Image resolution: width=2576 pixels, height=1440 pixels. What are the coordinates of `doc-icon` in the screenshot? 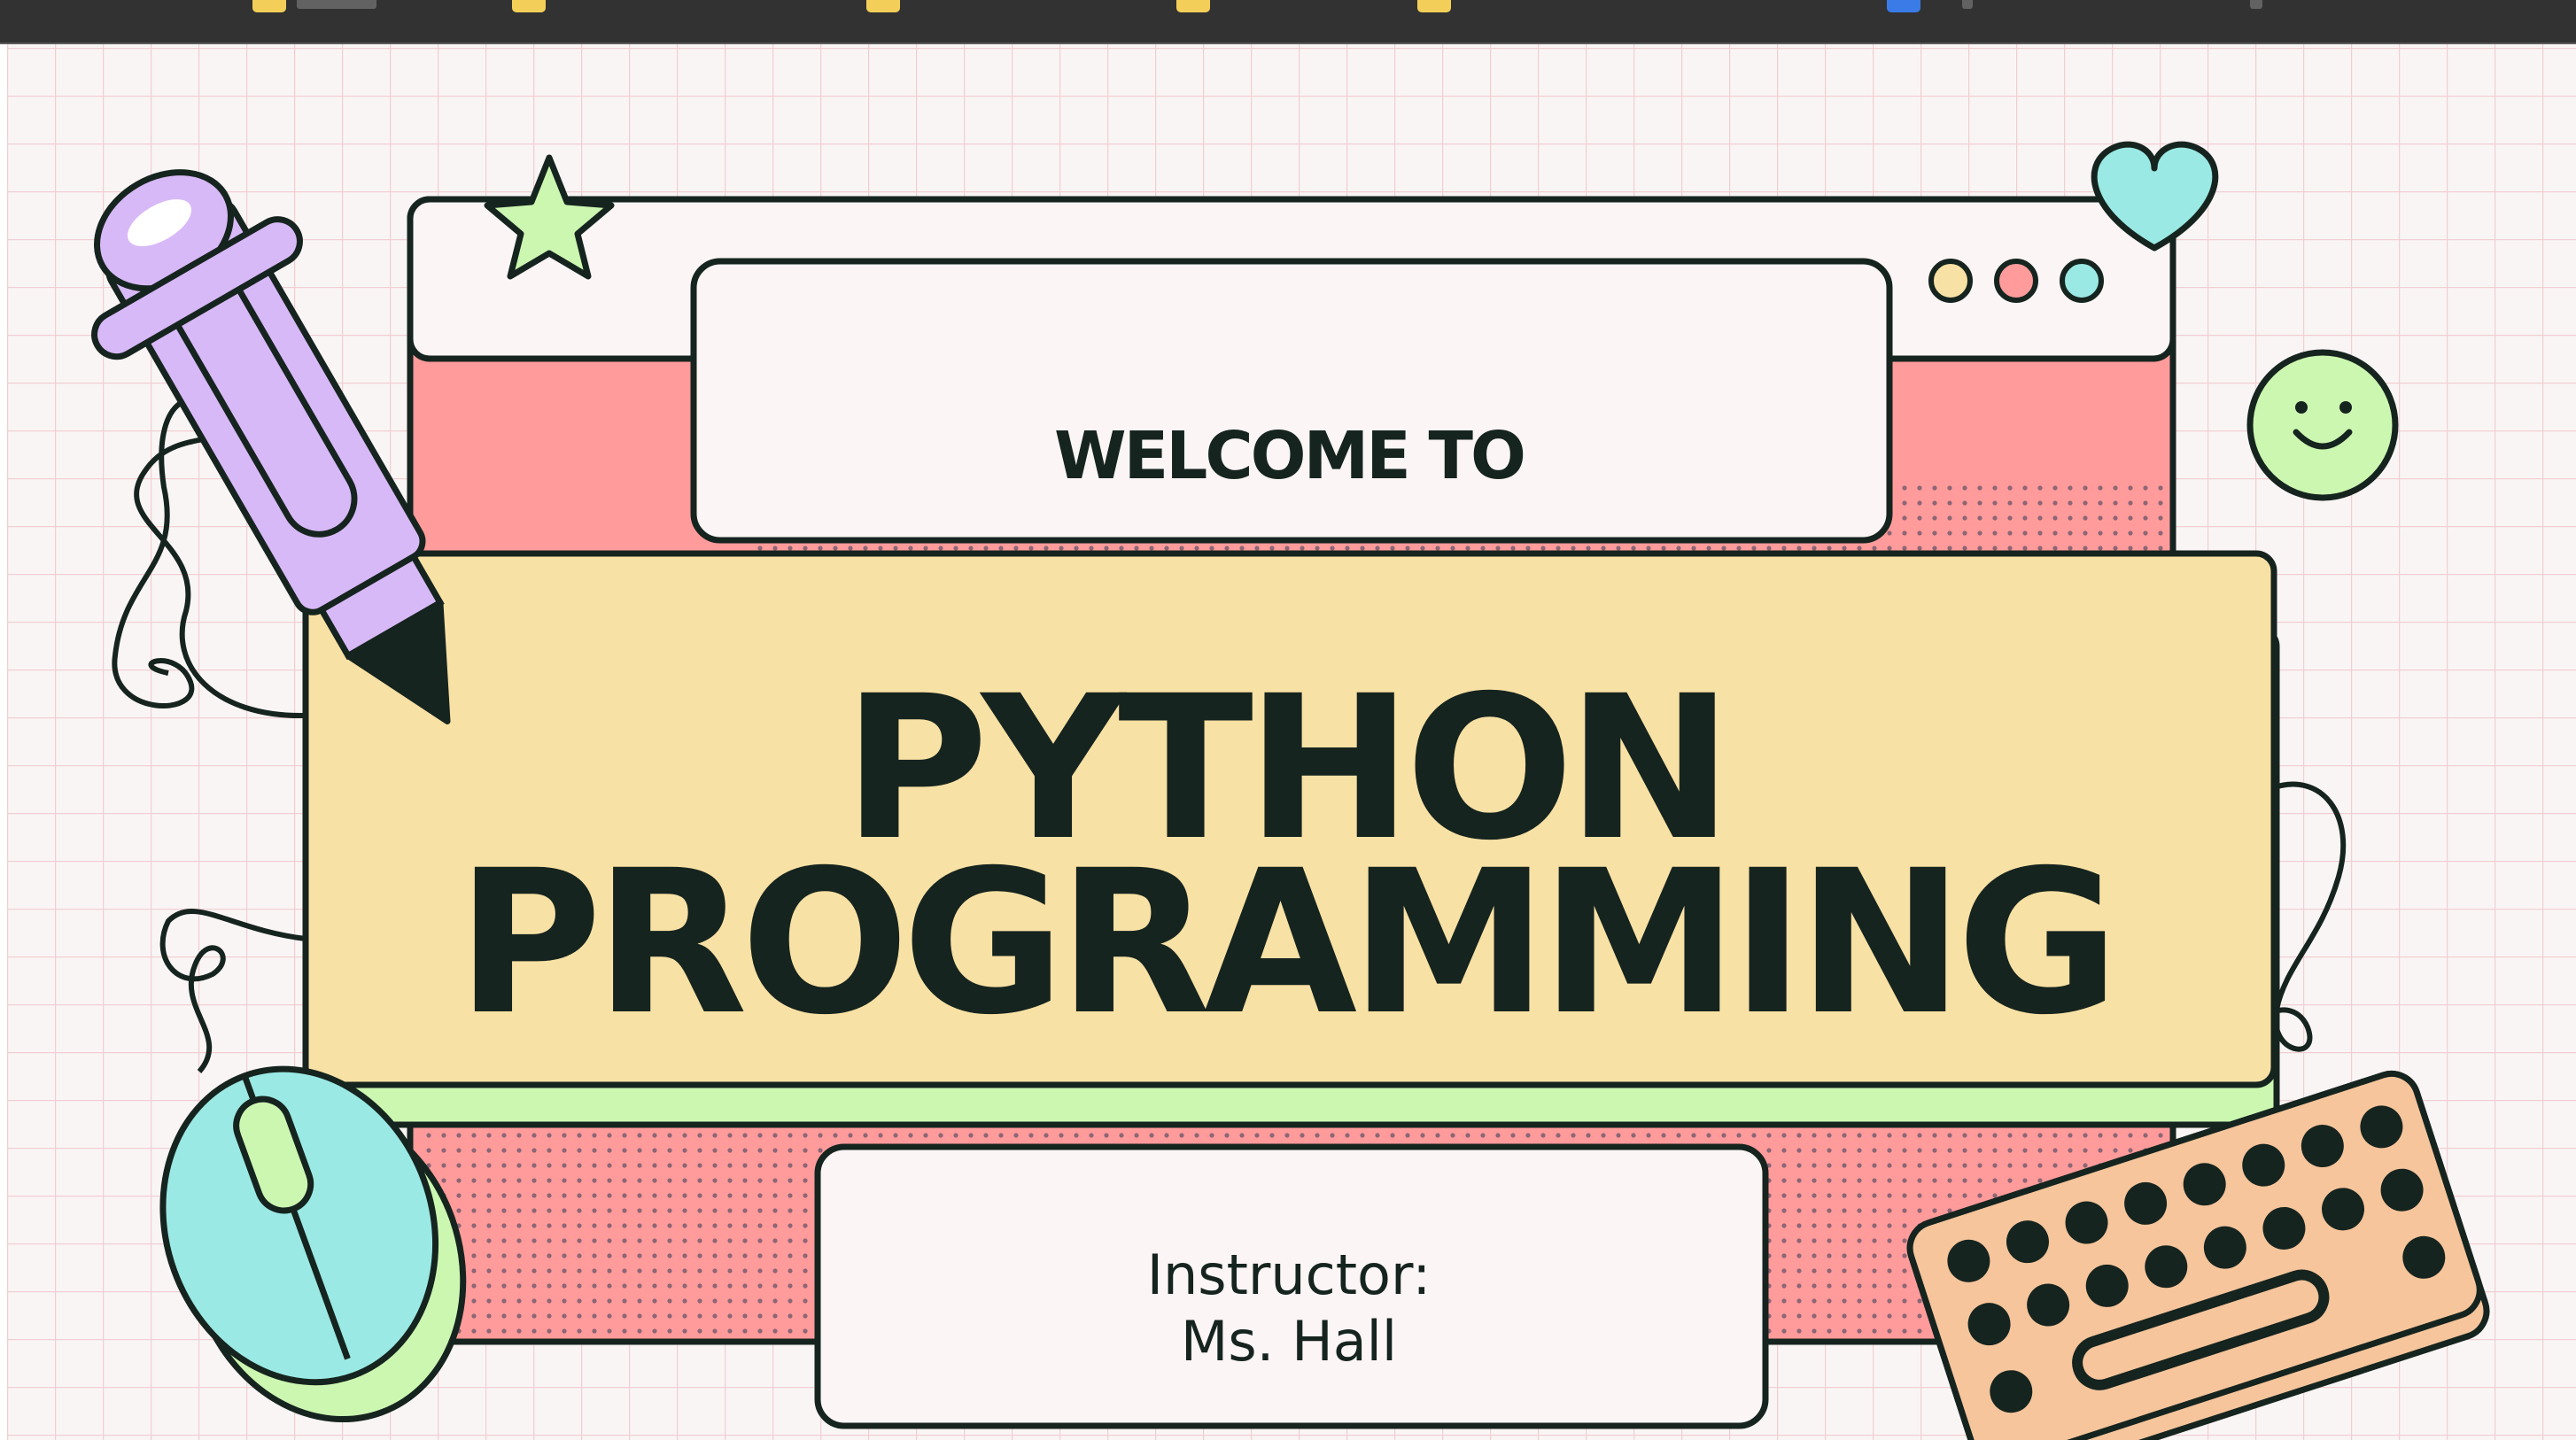 It's located at (1903, 6).